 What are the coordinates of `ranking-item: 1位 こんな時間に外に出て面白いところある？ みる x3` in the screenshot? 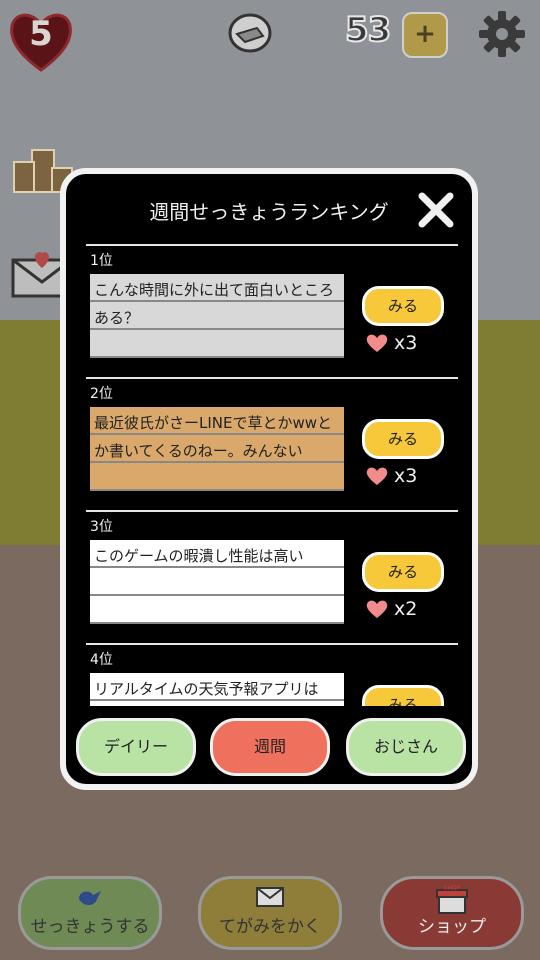 It's located at (272, 311).